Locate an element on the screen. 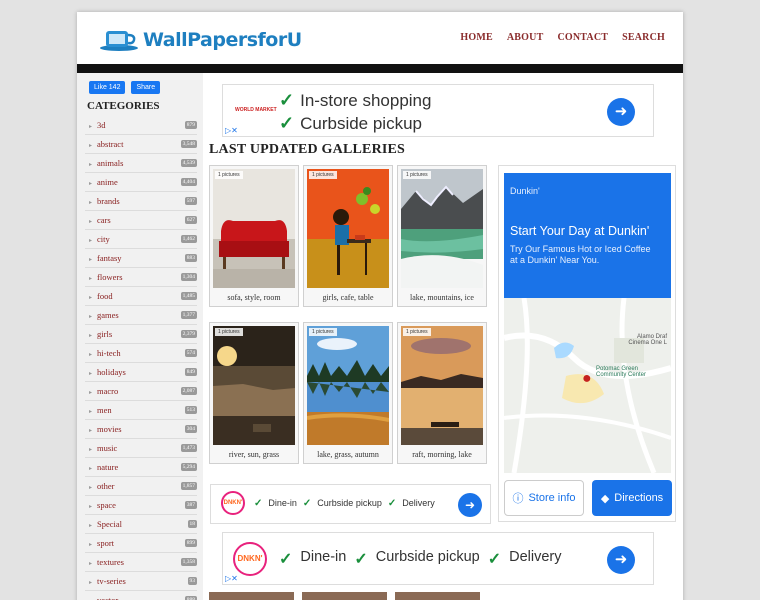 The image size is (760, 600). category-item: brands597 is located at coordinates (141, 201).